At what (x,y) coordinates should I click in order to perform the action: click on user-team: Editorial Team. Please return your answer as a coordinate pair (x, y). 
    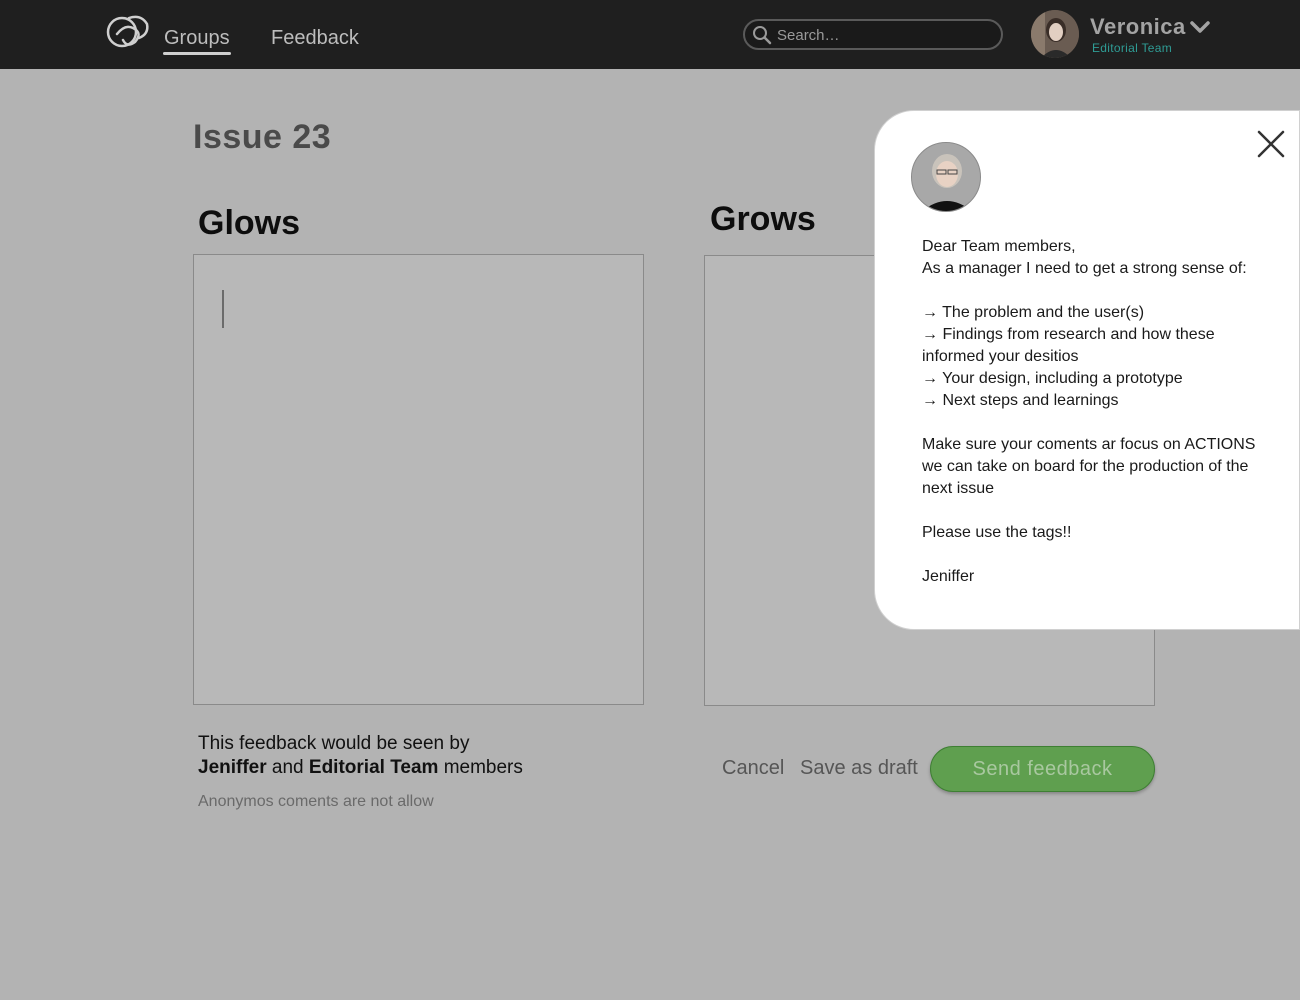
    Looking at the image, I should click on (1132, 48).